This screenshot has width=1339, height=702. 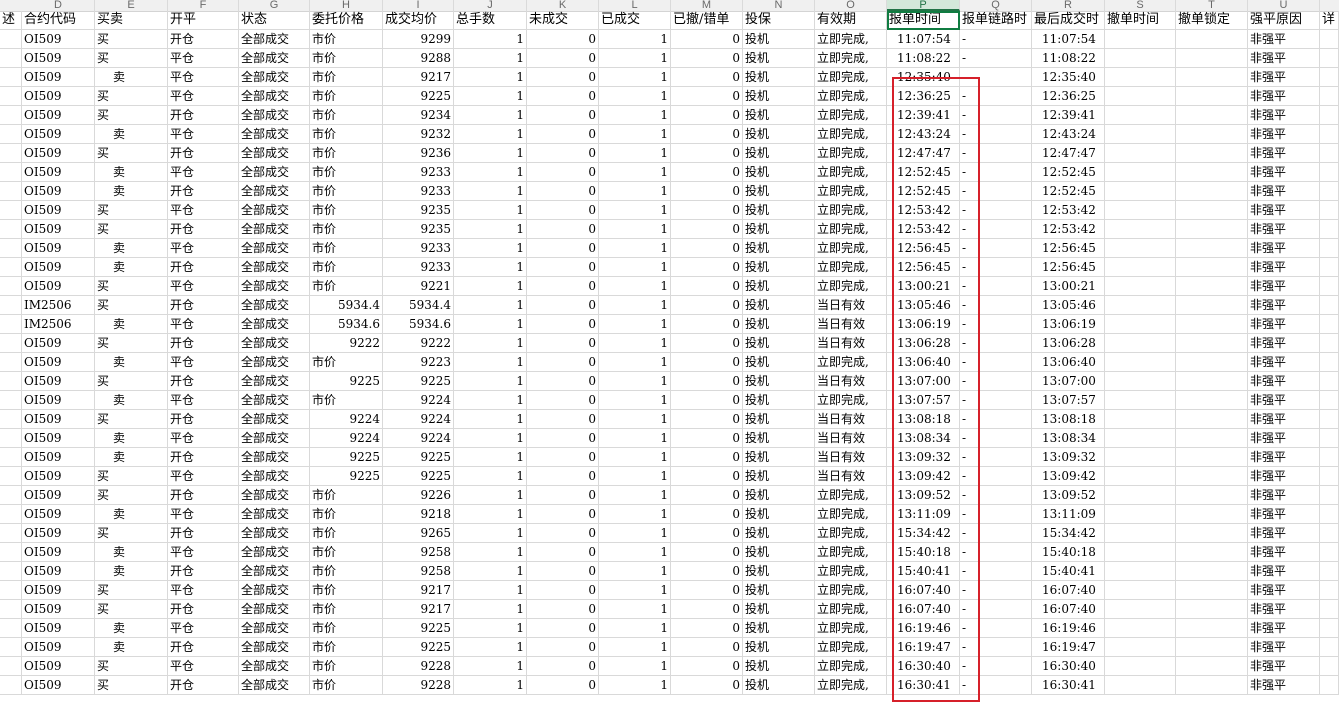 What do you see at coordinates (923, 134) in the screenshot?
I see `cell-p: 12:43:24` at bounding box center [923, 134].